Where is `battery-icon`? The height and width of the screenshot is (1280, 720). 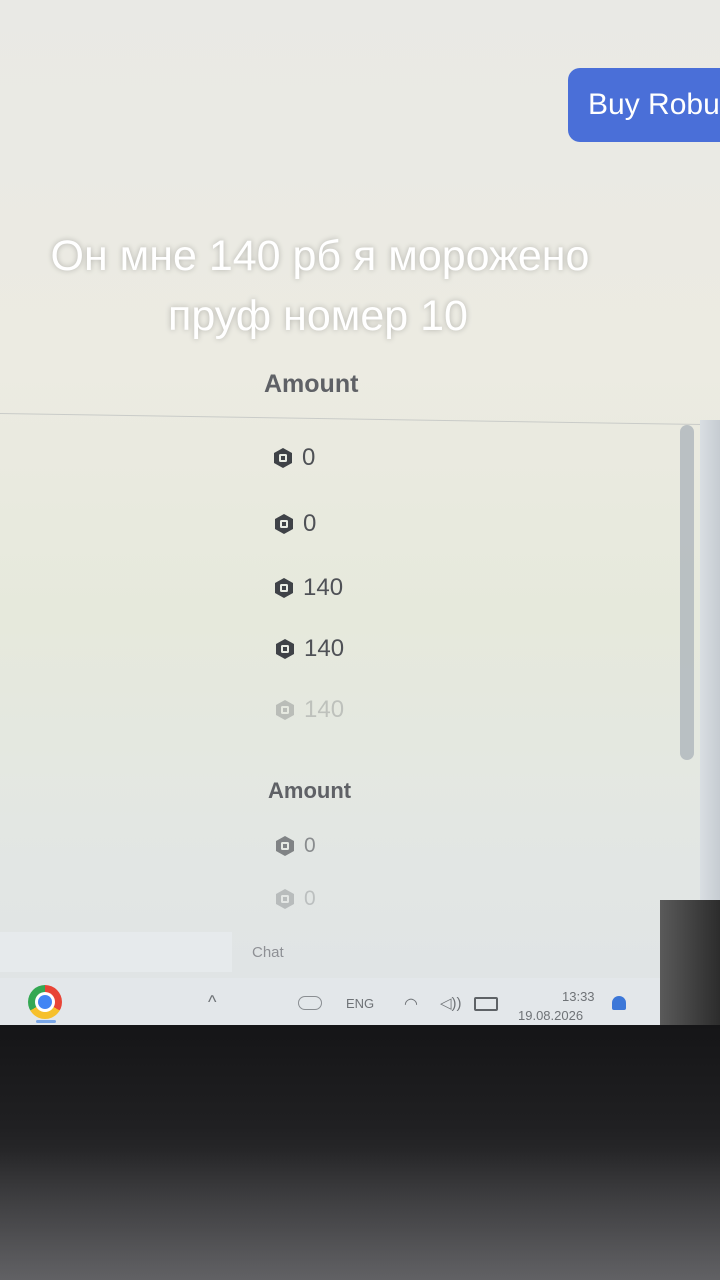
battery-icon is located at coordinates (486, 1004).